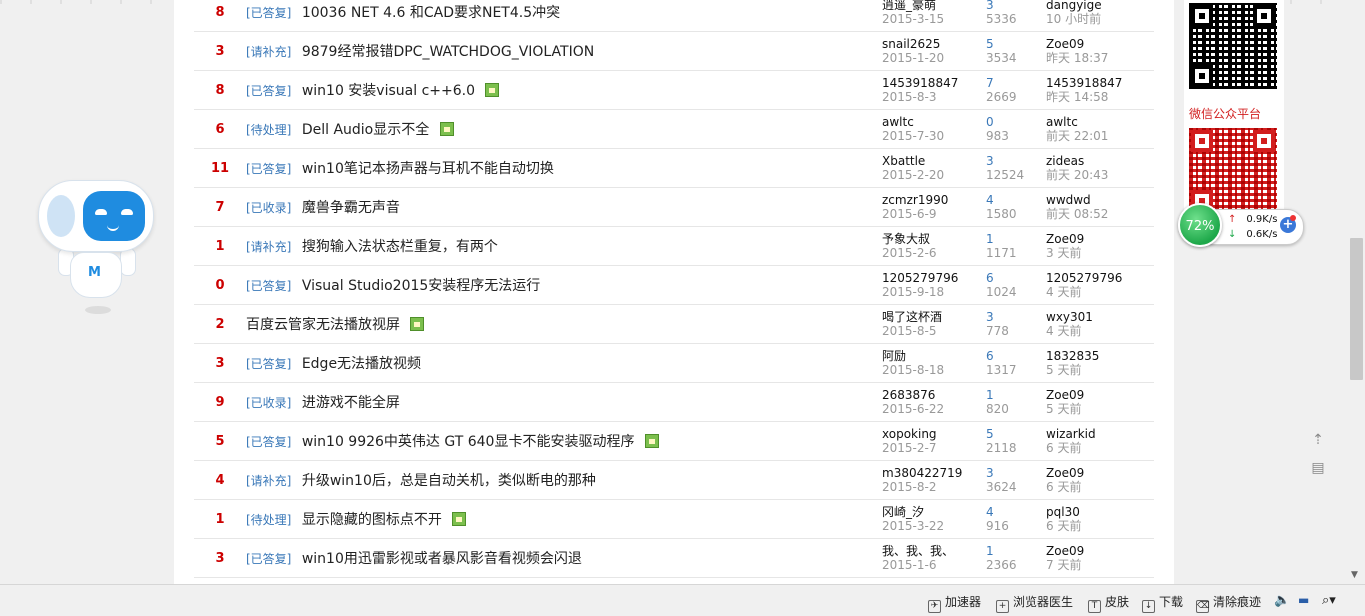 The image size is (1365, 616). I want to click on network-speed-widget: 72% ↑ 0.9K/s ↓ 0.6K/s +, so click(1241, 225).